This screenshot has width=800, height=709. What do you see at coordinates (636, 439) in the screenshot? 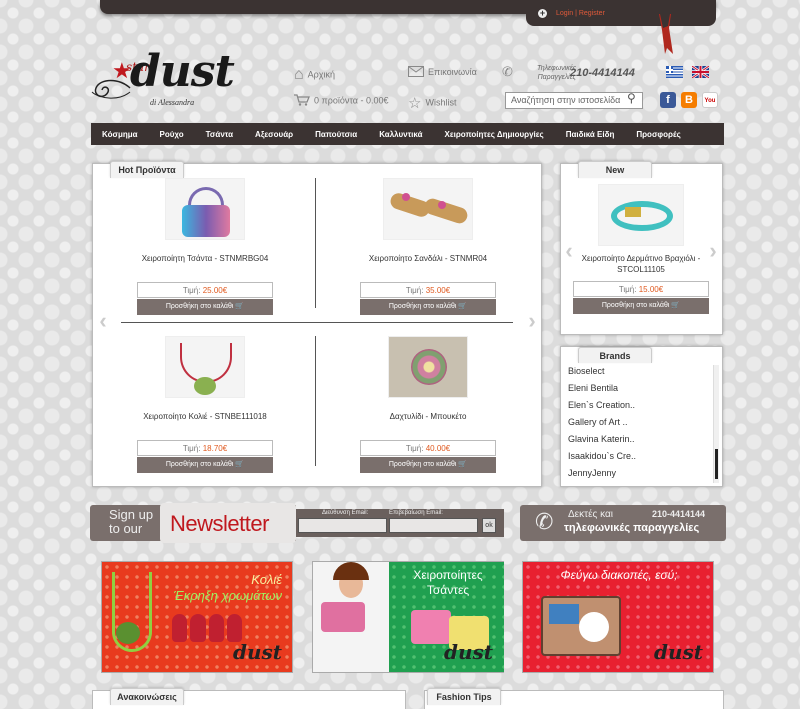
I see `brand-item: Glavina Katerin..` at bounding box center [636, 439].